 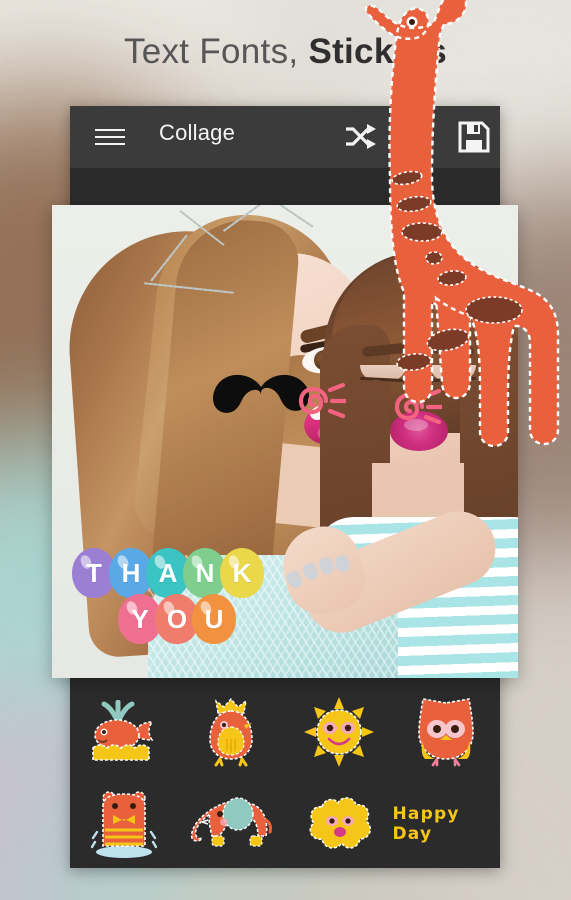 I want to click on elephant-icon, so click(x=231, y=824).